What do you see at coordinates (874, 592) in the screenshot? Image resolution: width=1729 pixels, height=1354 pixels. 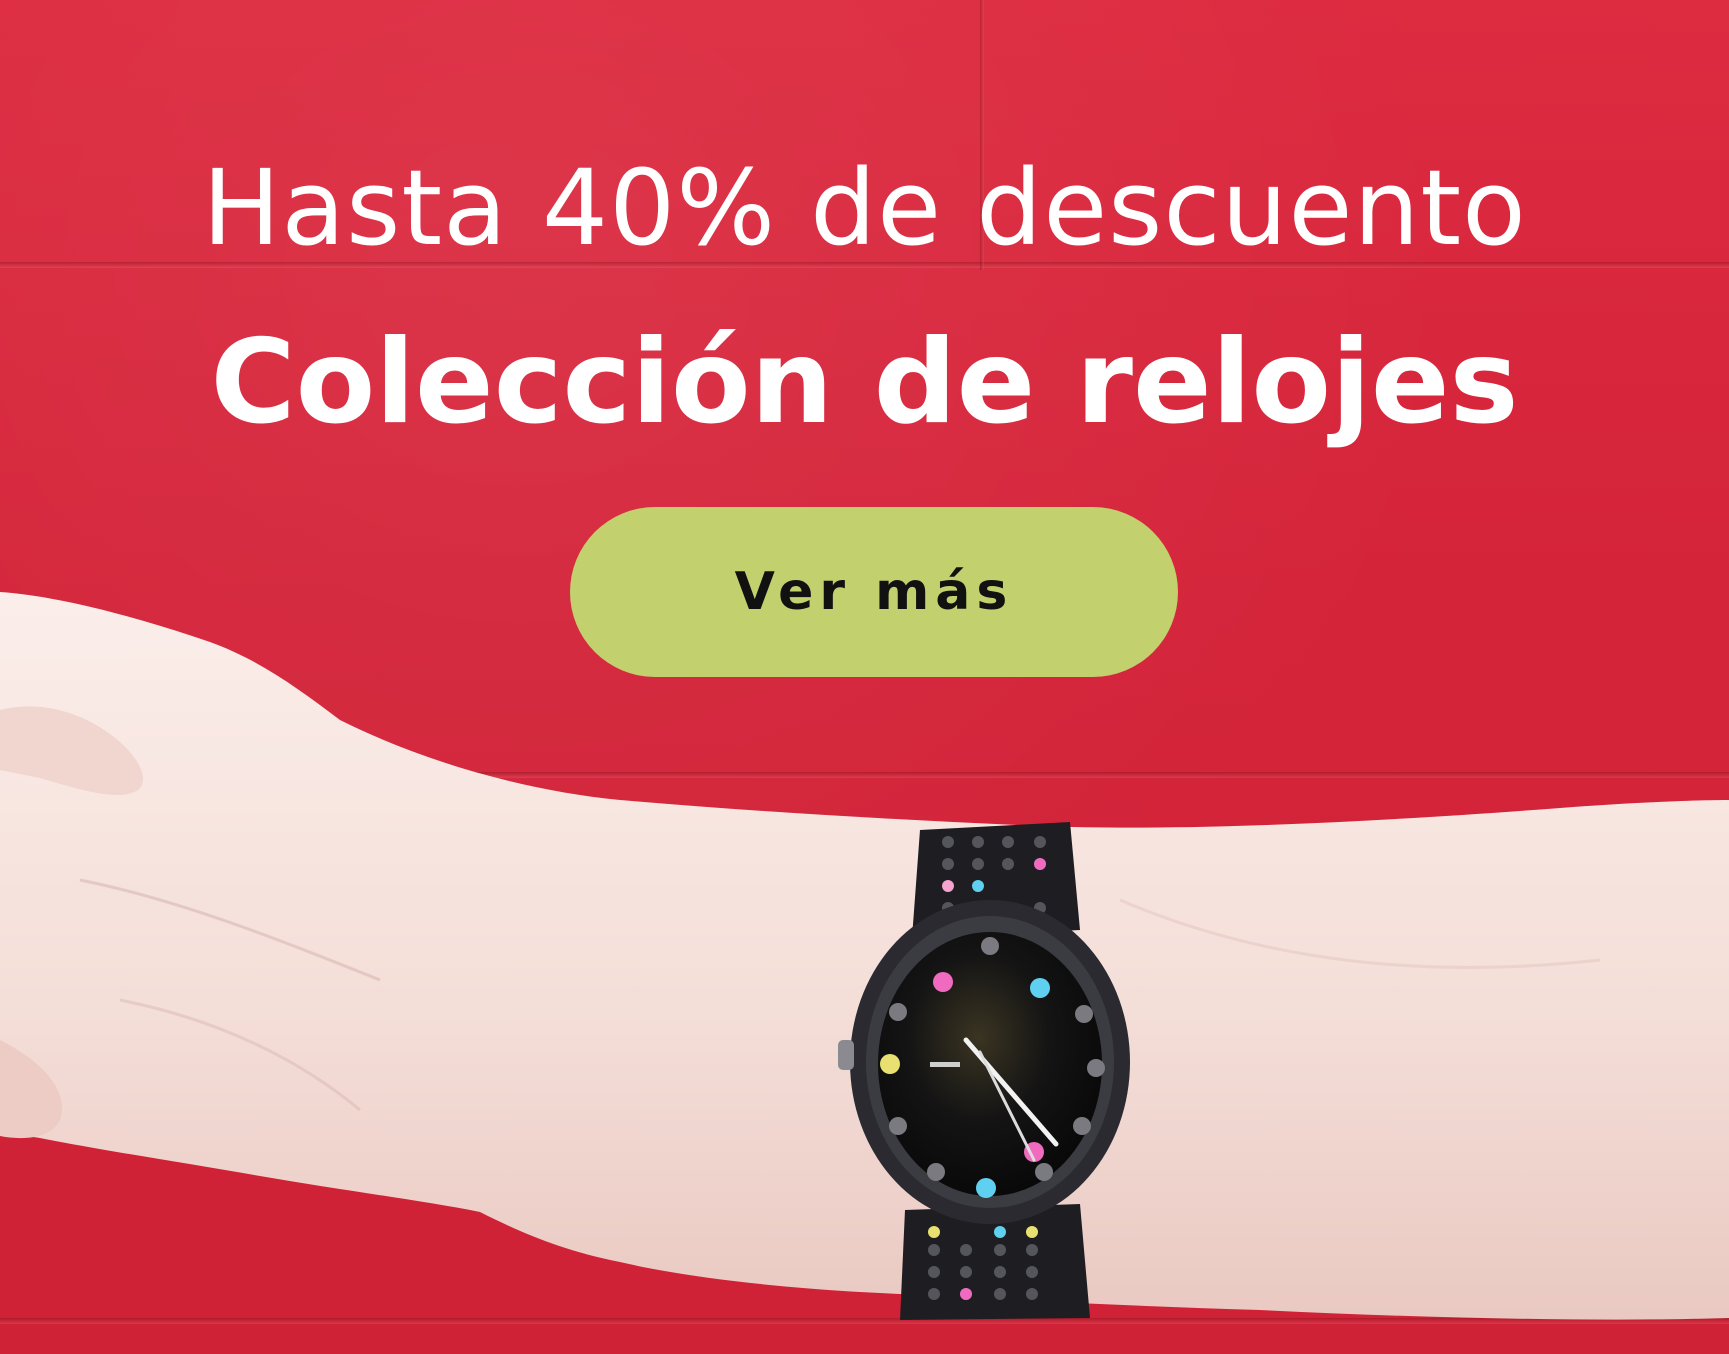 I see `see-more-button: Ver más` at bounding box center [874, 592].